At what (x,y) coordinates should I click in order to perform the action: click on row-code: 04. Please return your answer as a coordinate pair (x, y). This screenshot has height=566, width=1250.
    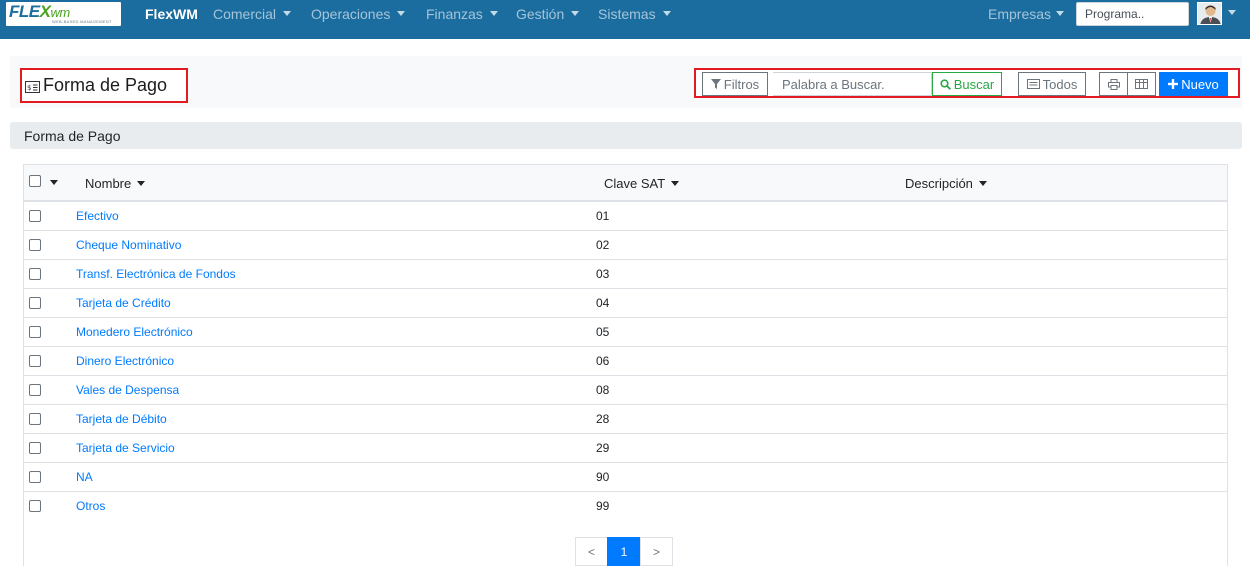
    Looking at the image, I should click on (603, 303).